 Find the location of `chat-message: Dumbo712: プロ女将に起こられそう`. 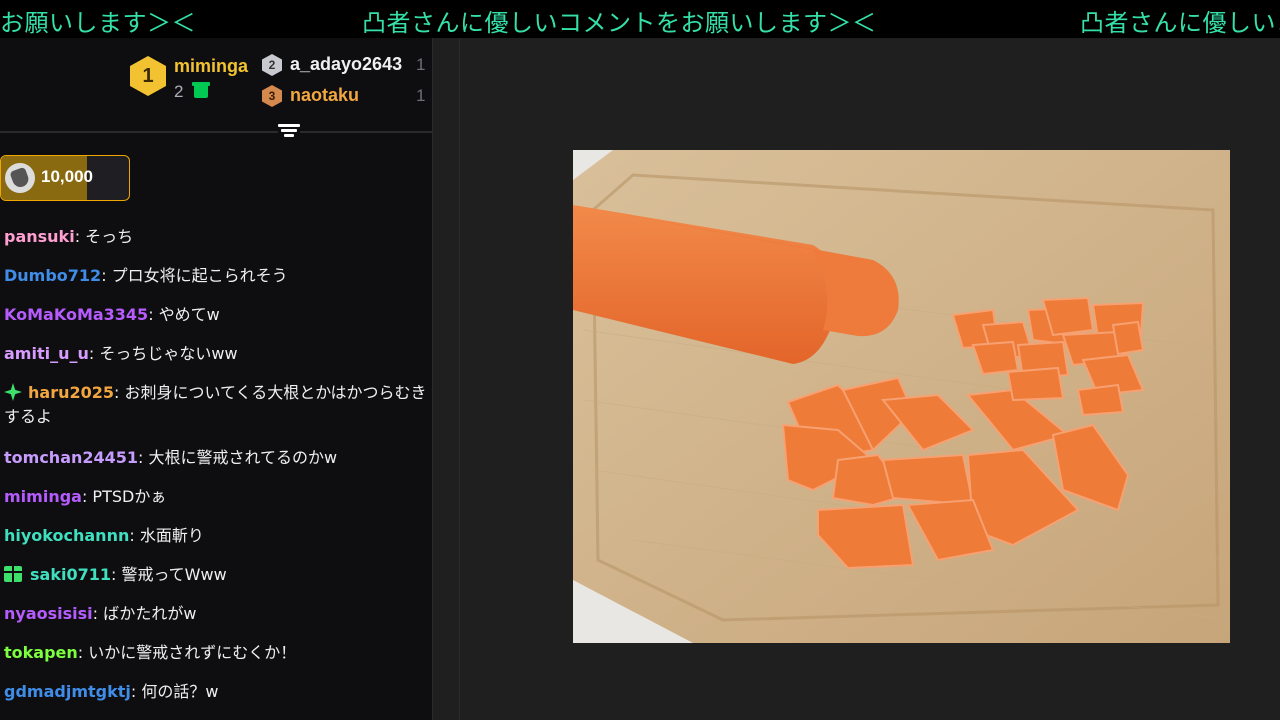

chat-message: Dumbo712: プロ女将に起こられそう is located at coordinates (218, 276).